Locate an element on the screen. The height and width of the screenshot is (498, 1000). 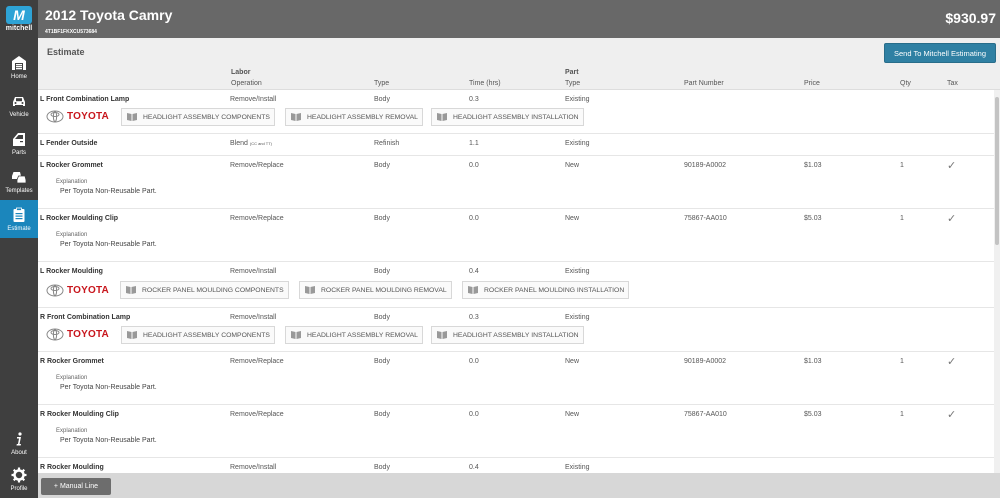
guide-button: ROCKER PANEL MOULDING REMOVAL is located at coordinates (375, 290).